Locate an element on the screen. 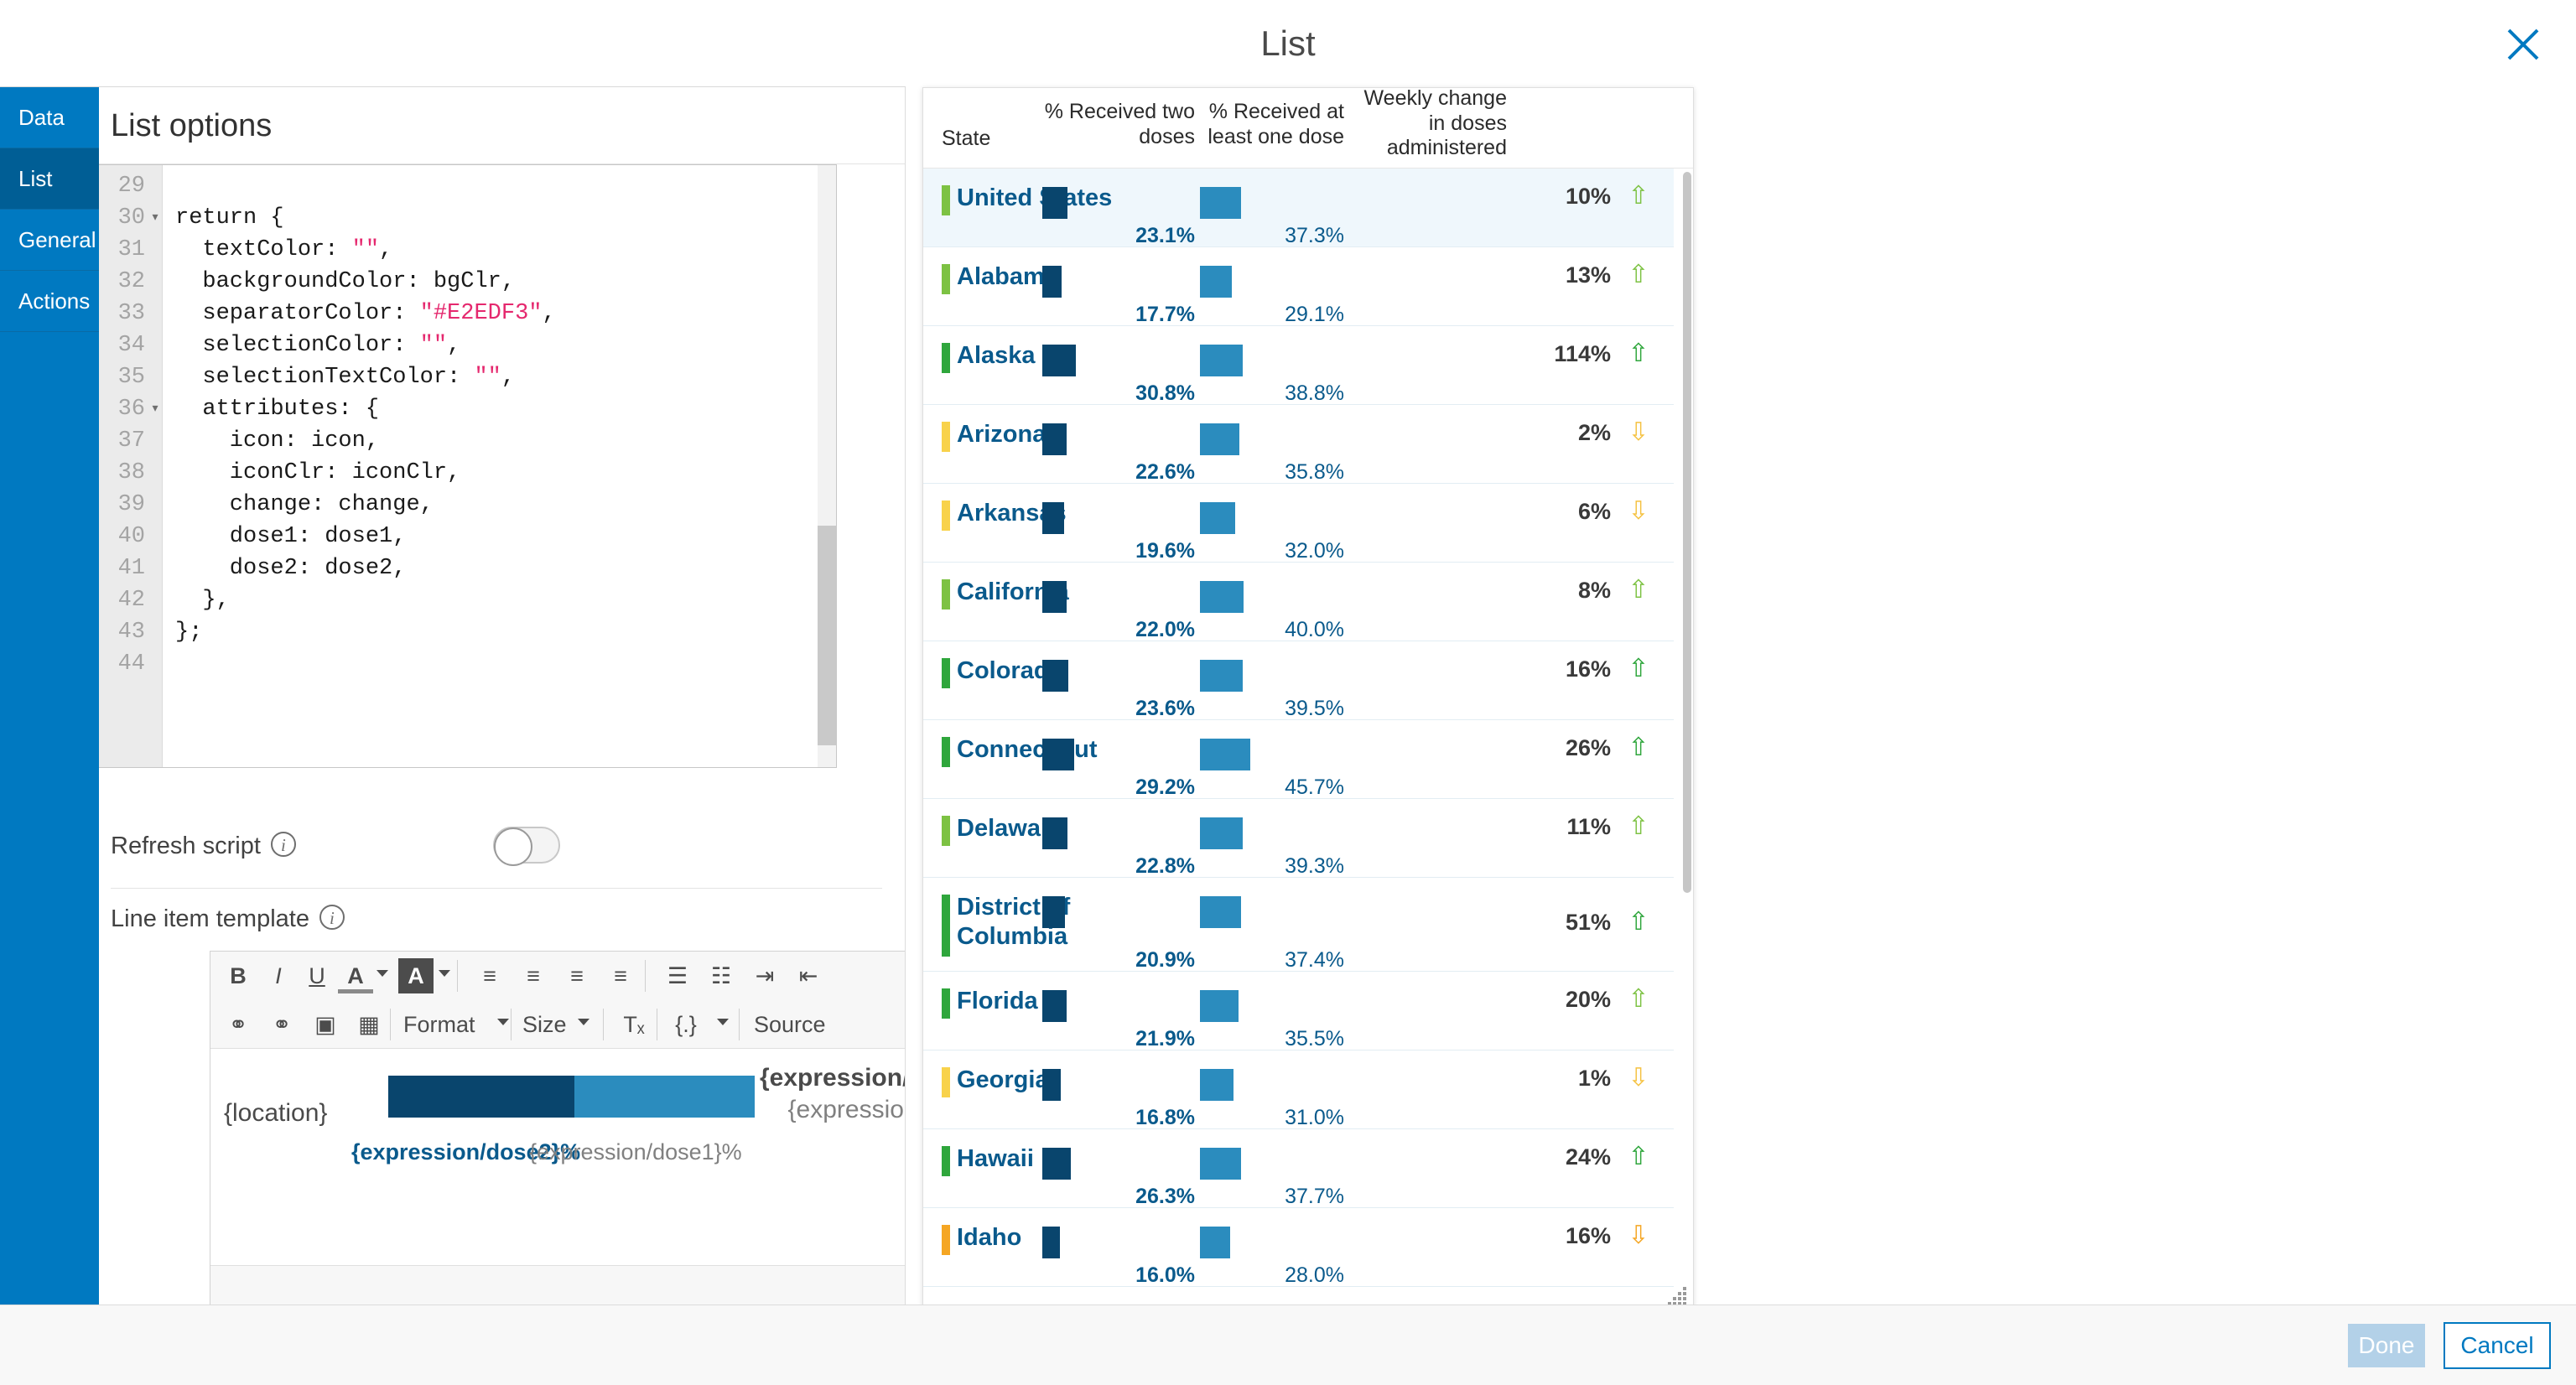  source-button: Source is located at coordinates (817, 1025).